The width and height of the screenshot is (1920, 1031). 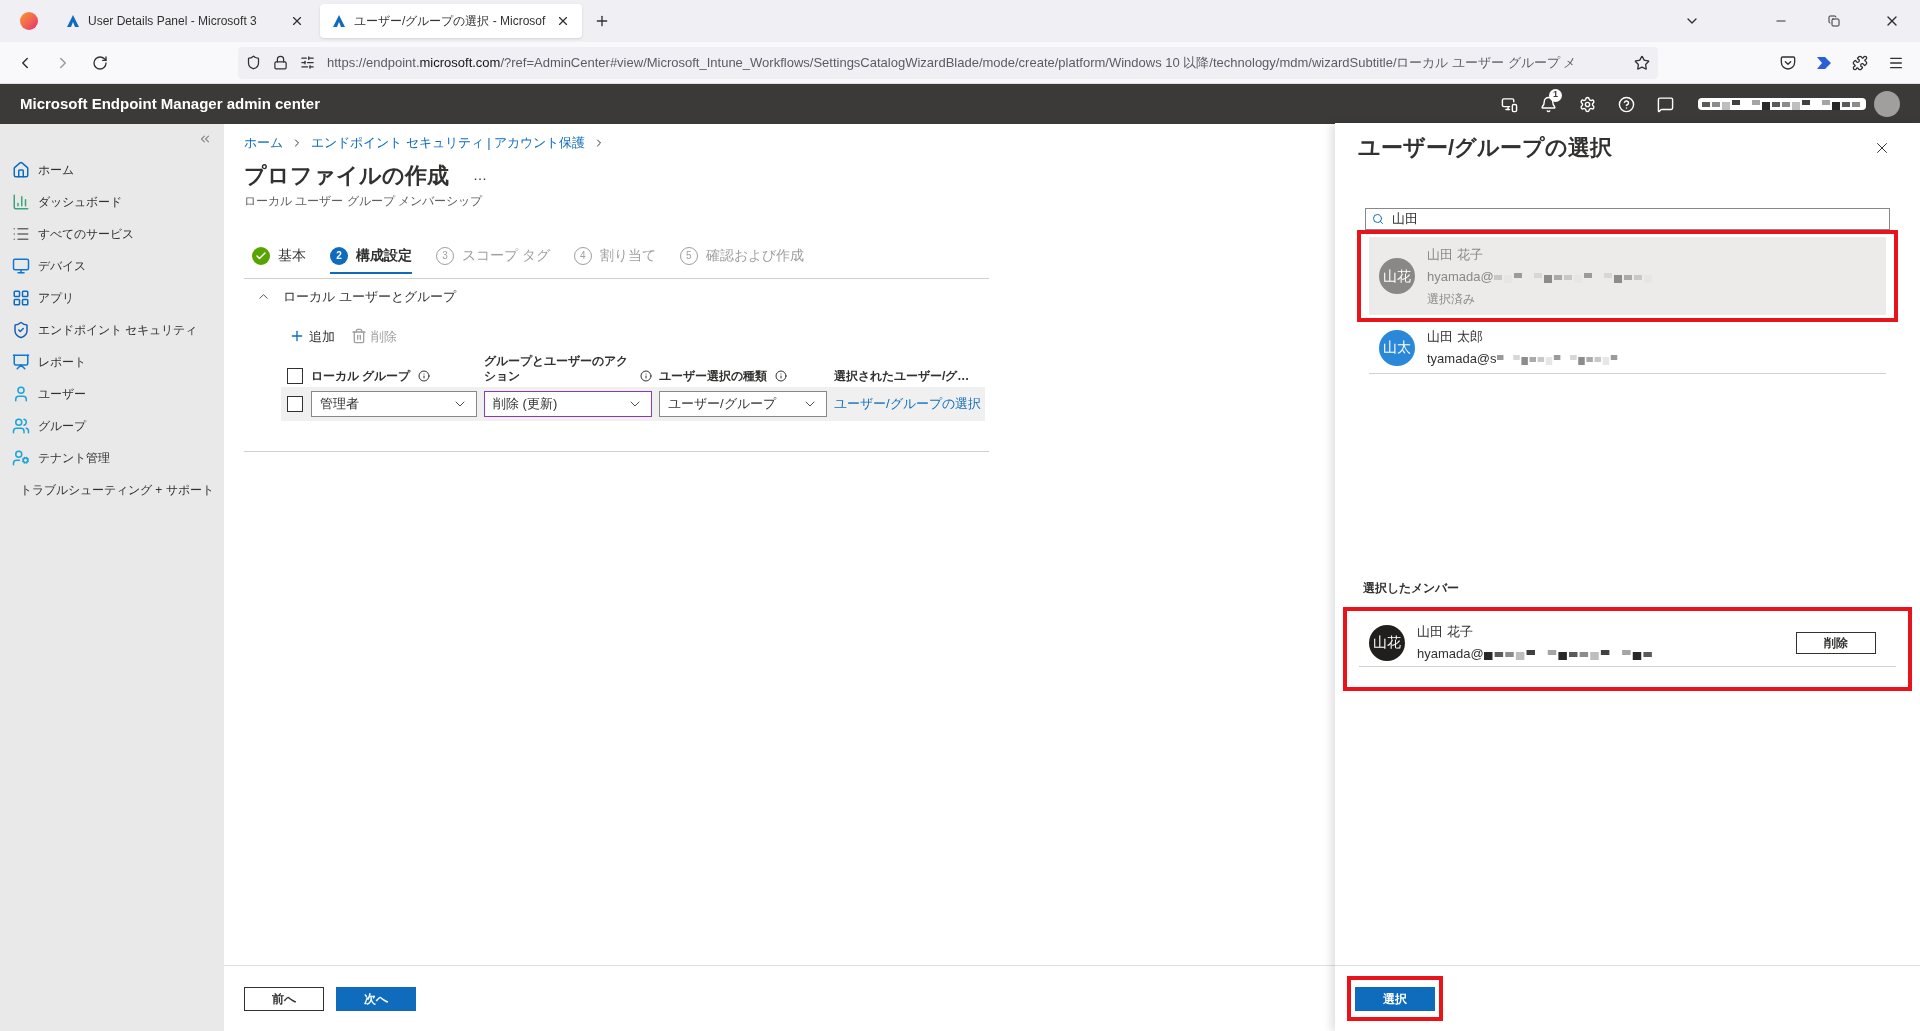 I want to click on row-checkbox, so click(x=295, y=404).